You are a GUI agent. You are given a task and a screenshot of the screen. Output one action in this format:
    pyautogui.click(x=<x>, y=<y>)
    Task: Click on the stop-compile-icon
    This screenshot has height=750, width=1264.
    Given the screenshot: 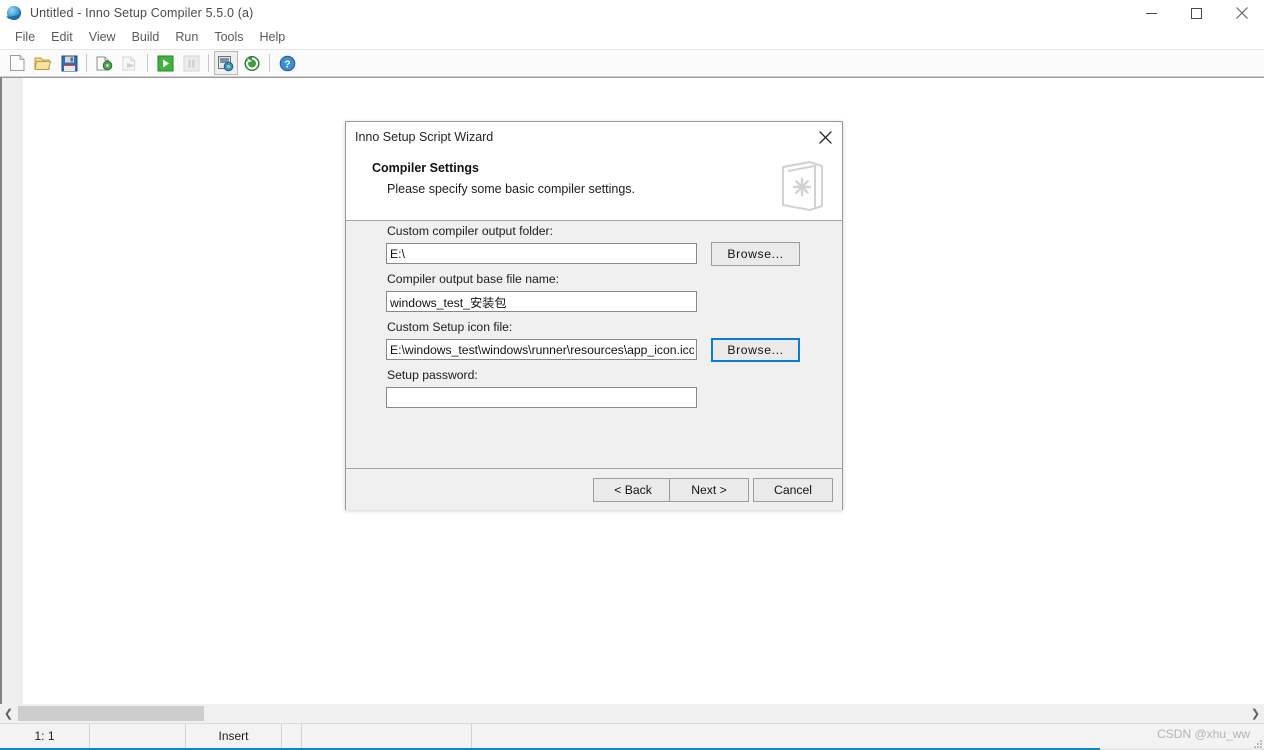 What is the action you would take?
    pyautogui.click(x=130, y=63)
    